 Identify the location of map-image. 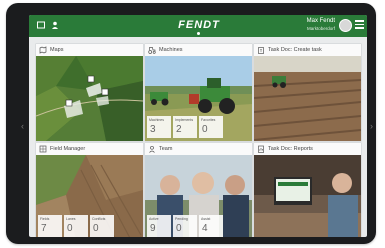
(89, 98).